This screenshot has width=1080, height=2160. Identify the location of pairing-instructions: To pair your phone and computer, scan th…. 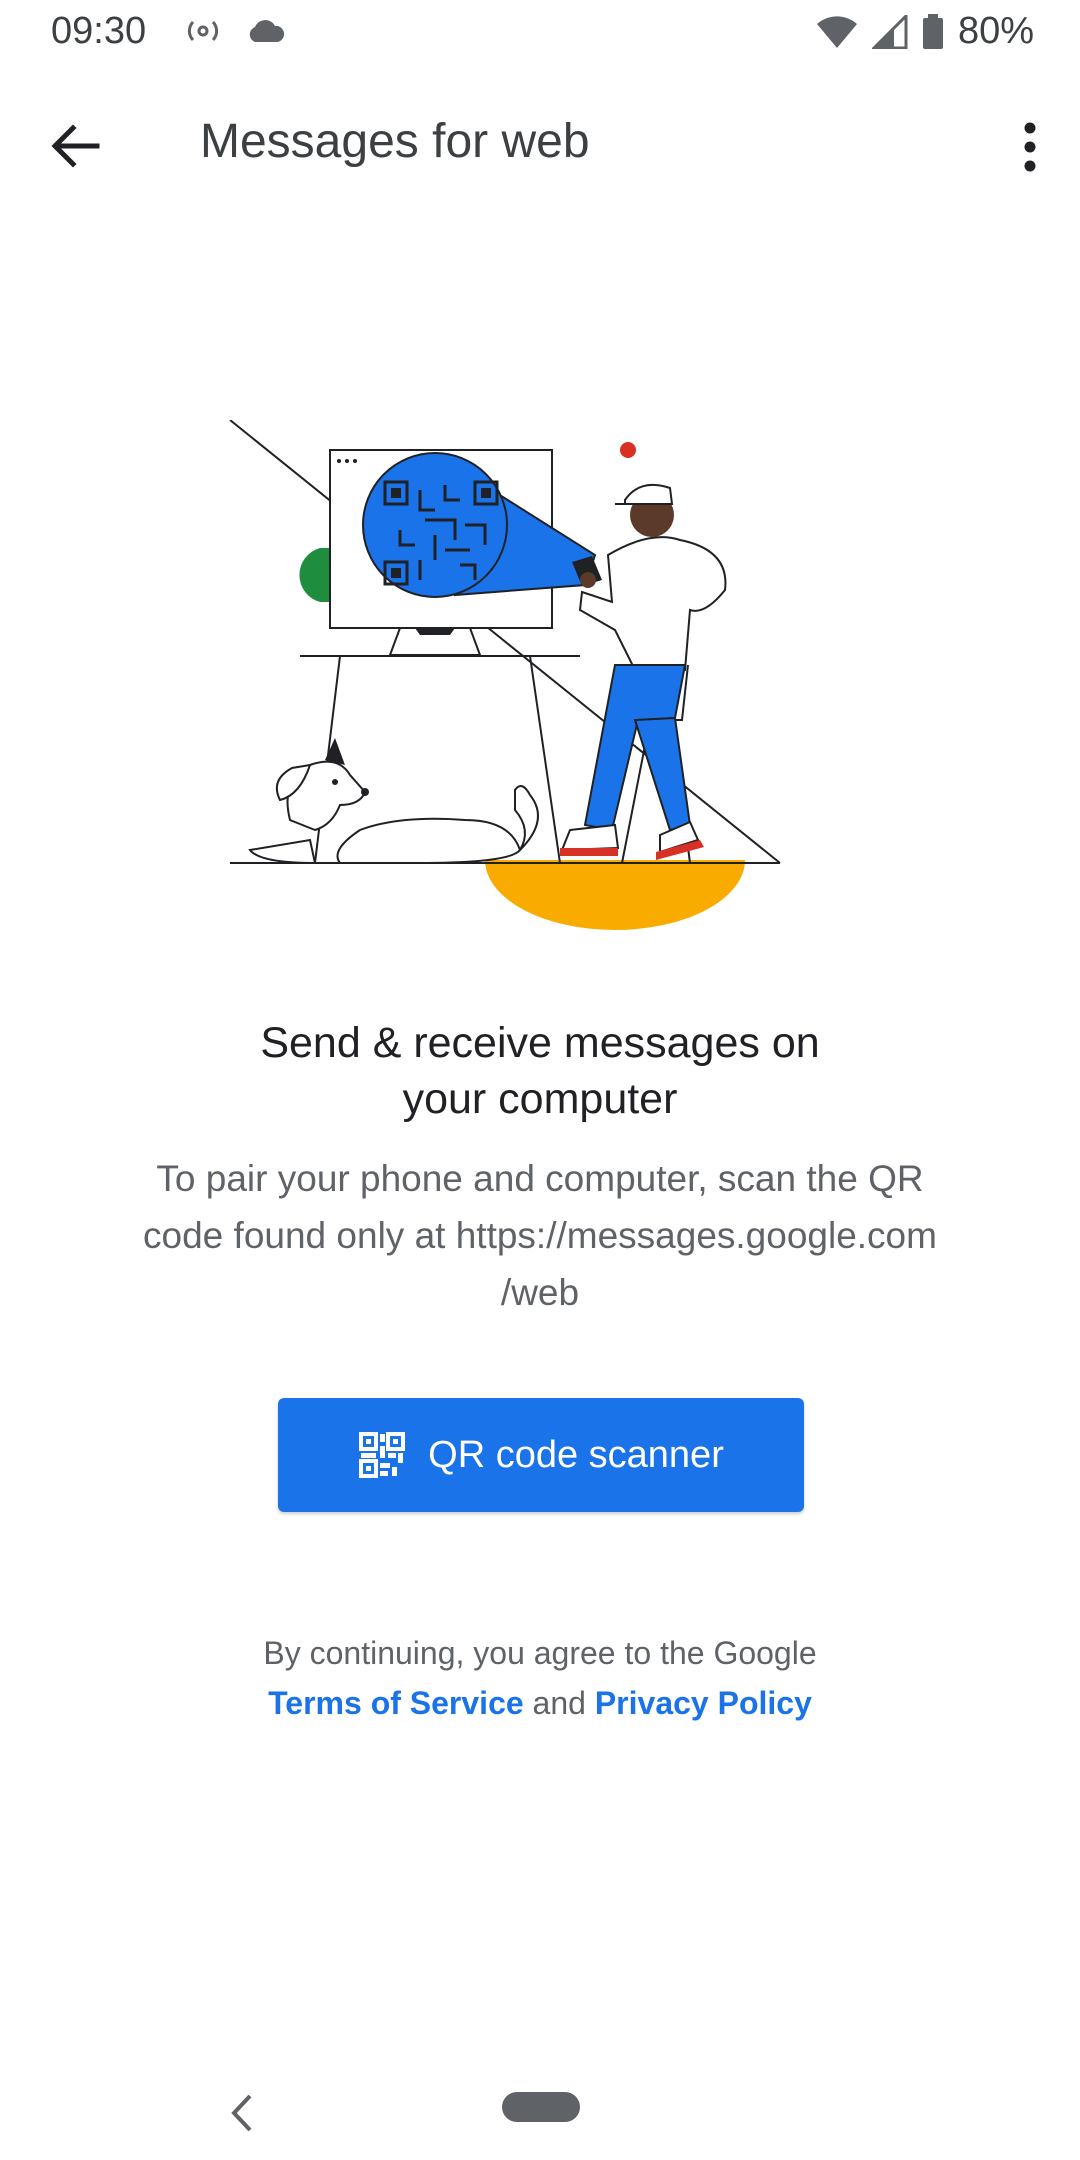
(540, 1235).